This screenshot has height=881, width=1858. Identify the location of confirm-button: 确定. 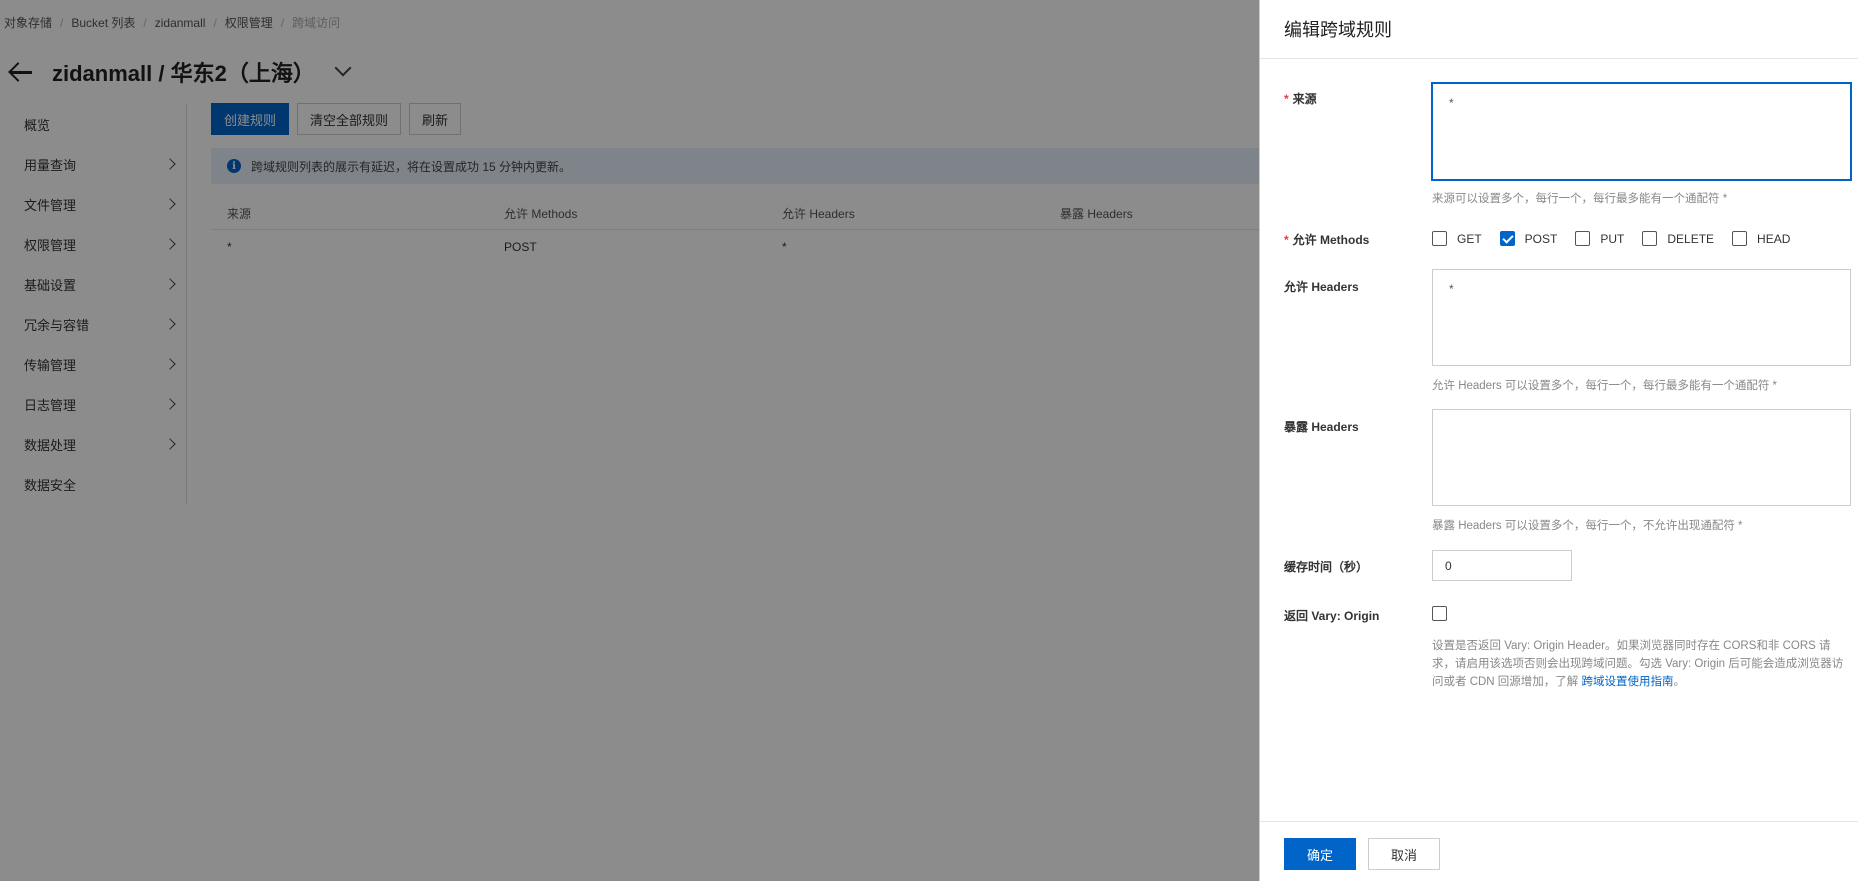
(1320, 854).